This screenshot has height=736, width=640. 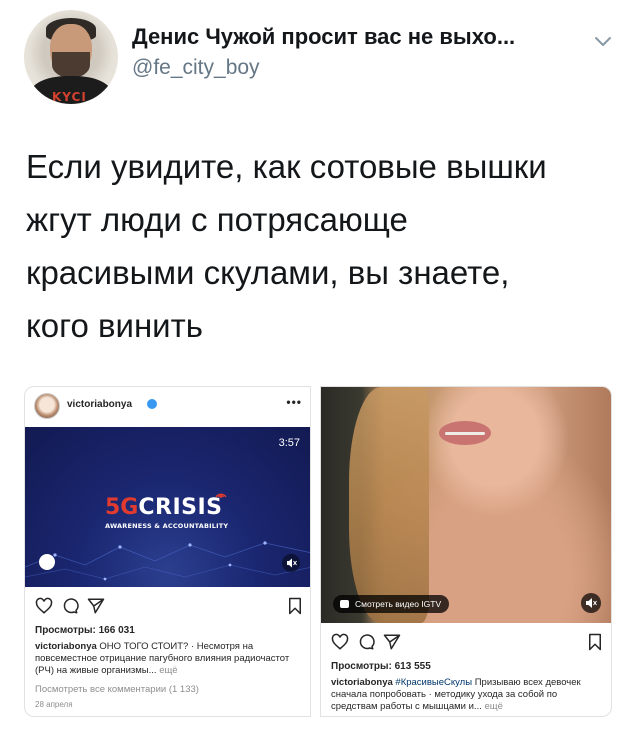 I want to click on video-indicator-icon, so click(x=47, y=562).